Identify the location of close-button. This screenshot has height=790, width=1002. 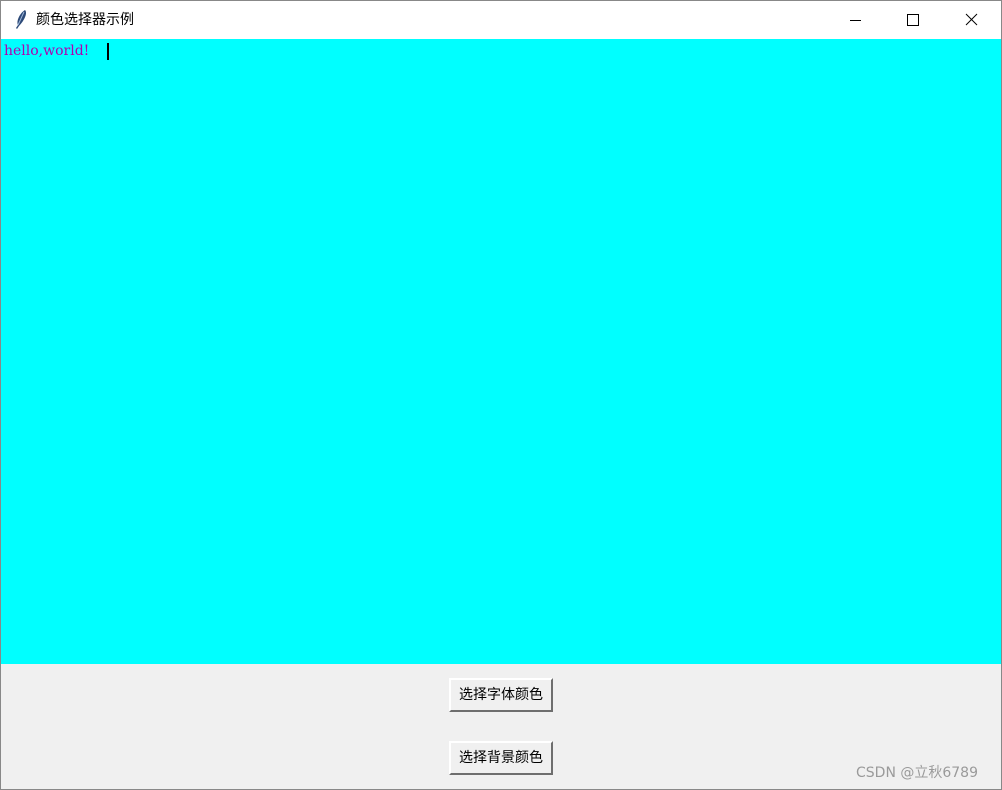
(972, 20).